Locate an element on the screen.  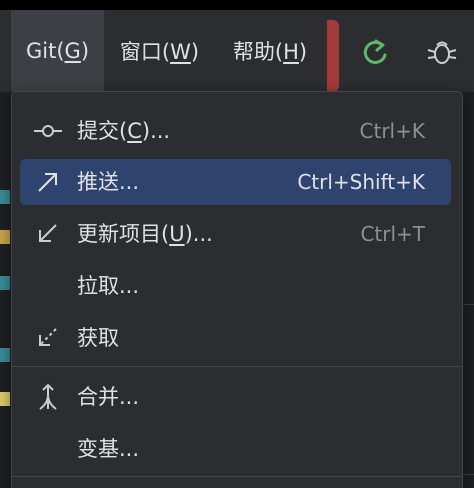
debug-icon is located at coordinates (442, 54).